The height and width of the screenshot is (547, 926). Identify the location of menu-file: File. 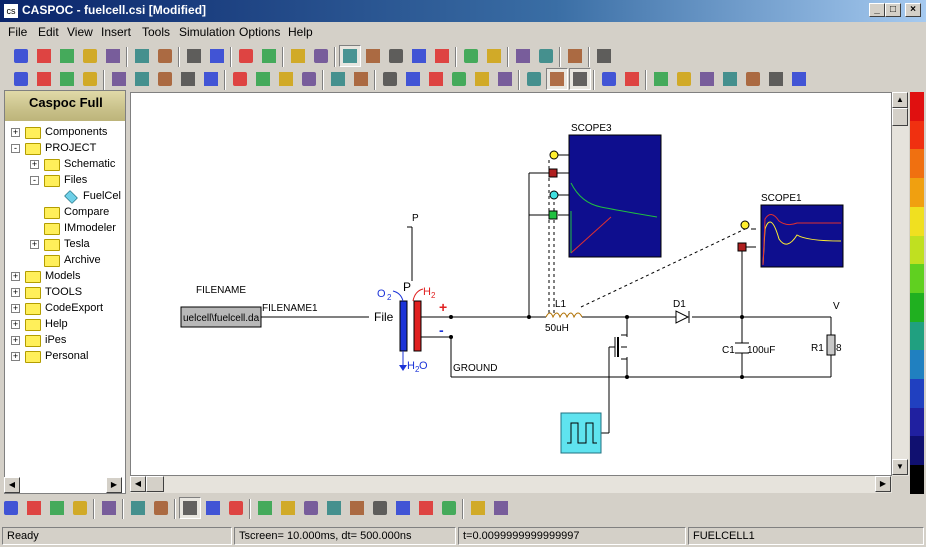
(17, 32).